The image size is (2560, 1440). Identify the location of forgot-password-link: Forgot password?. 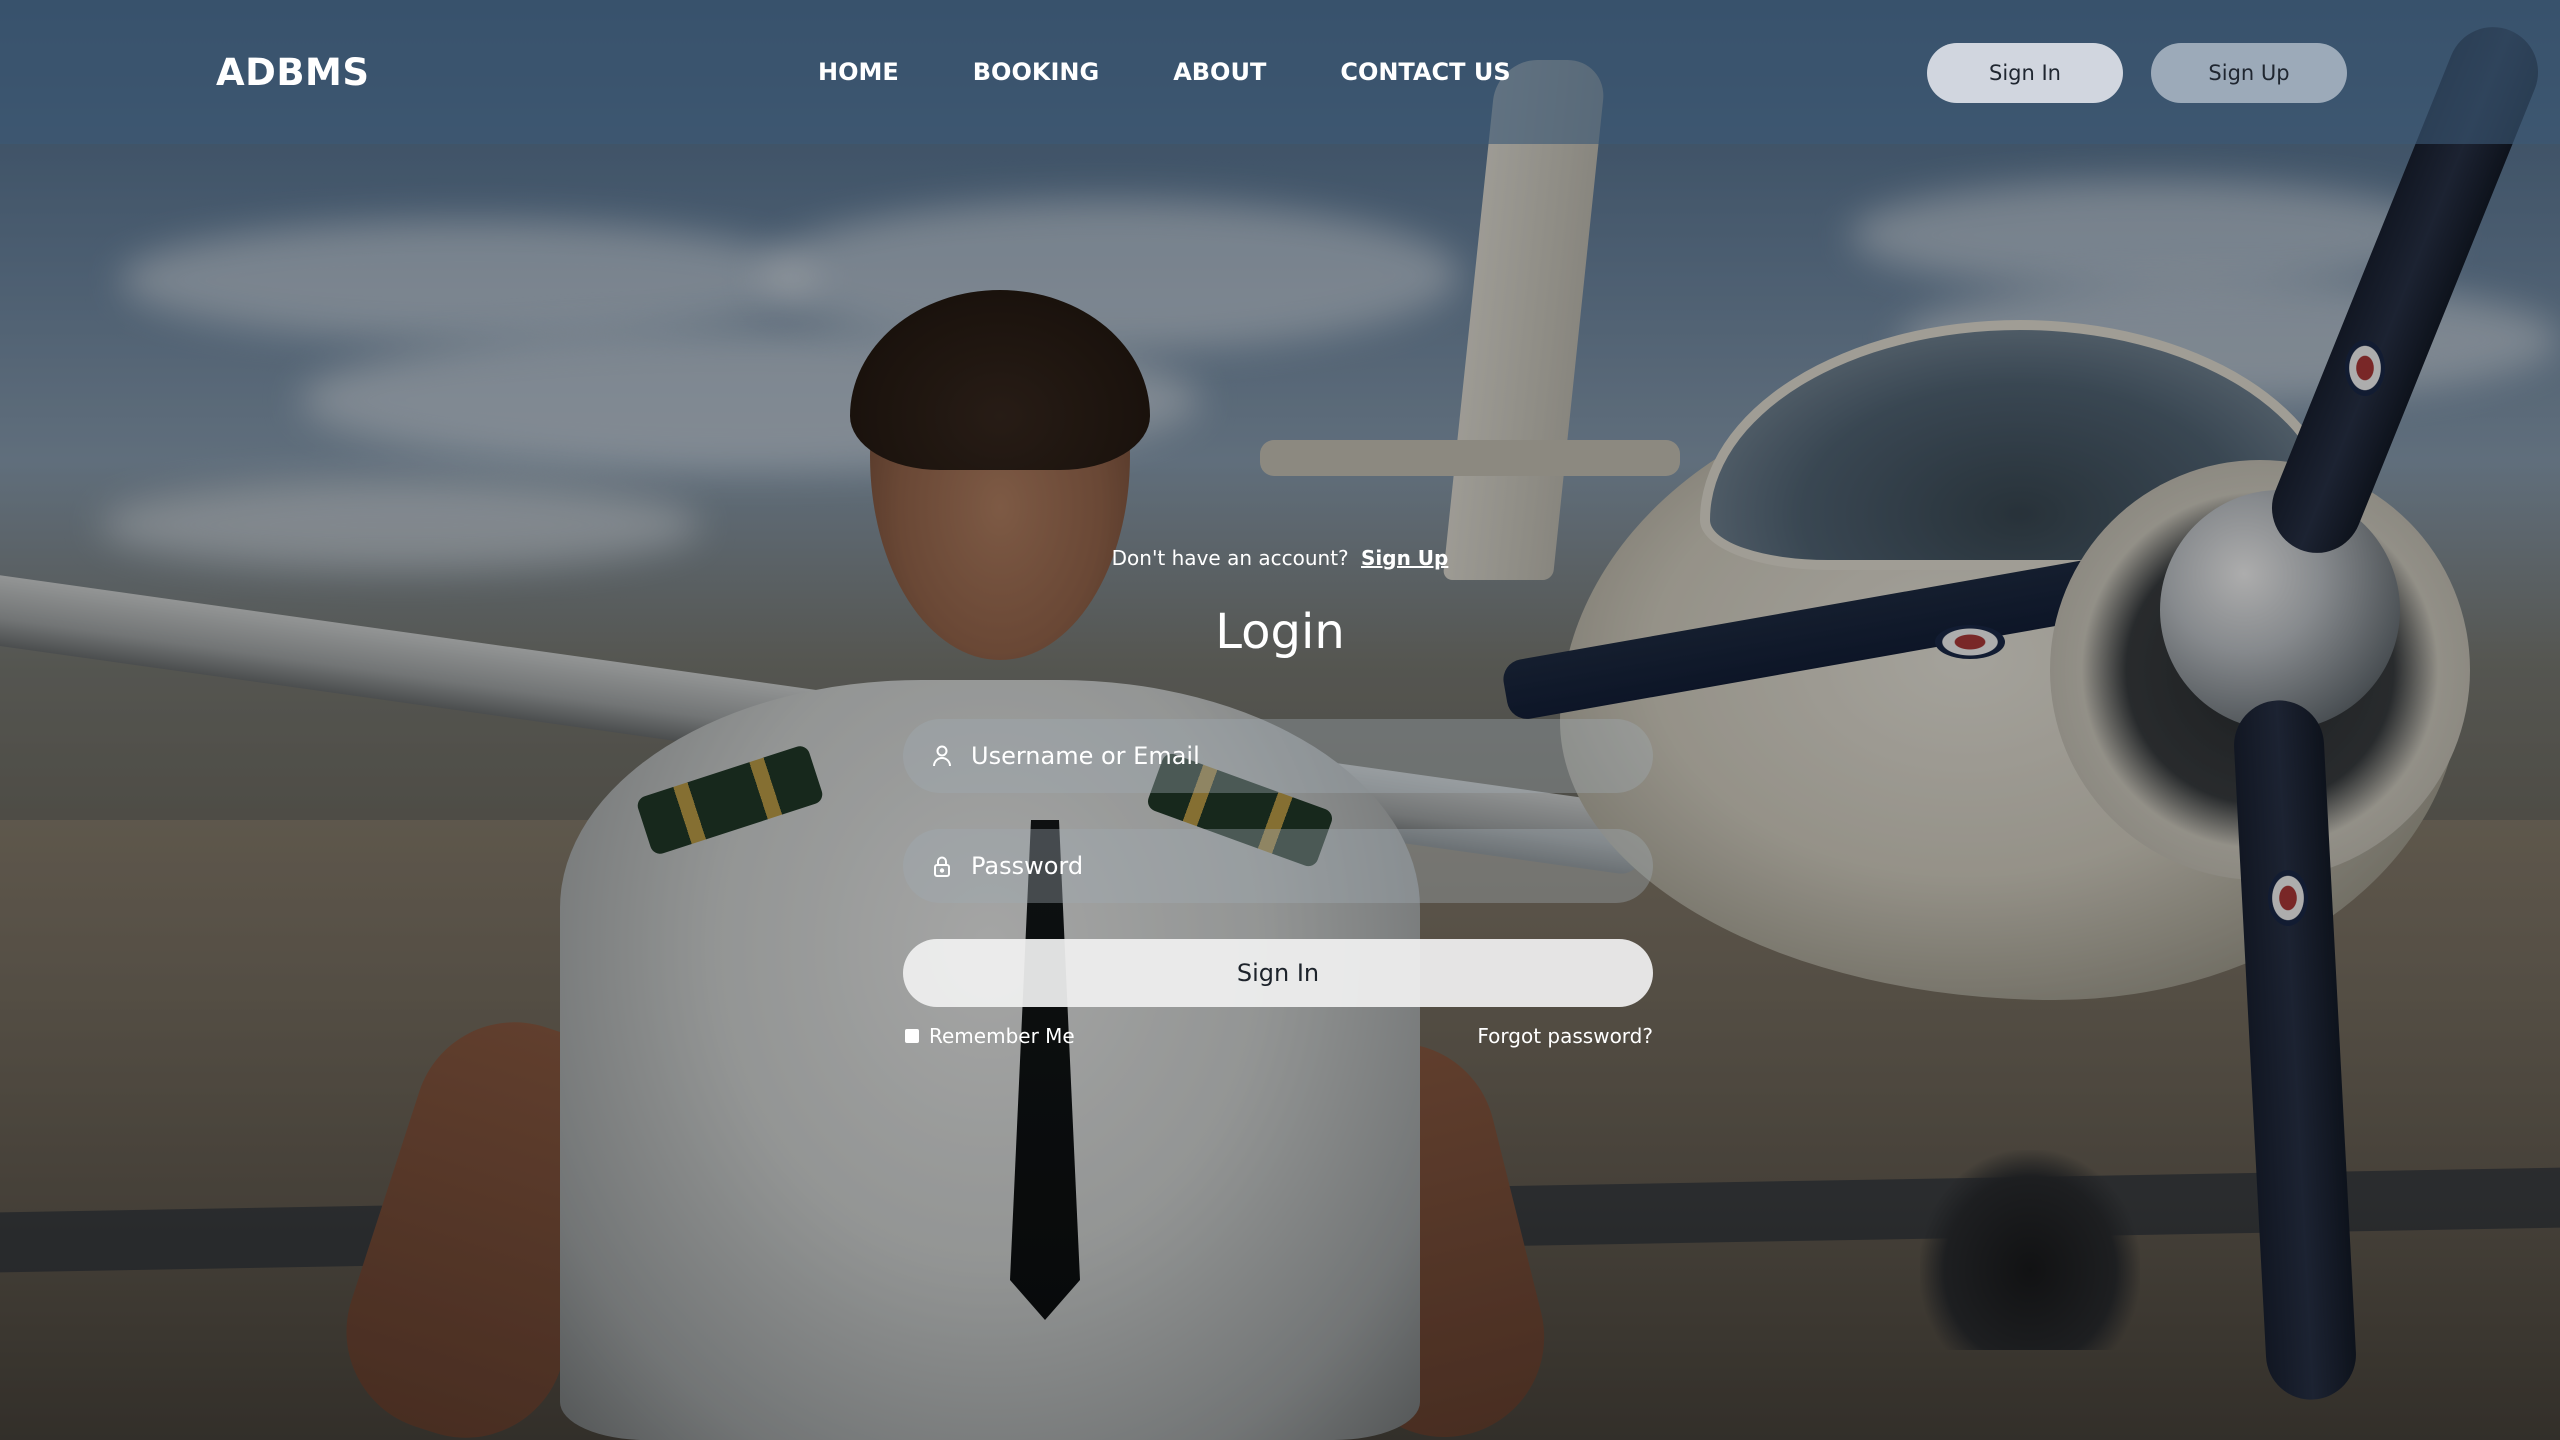
(1565, 1036).